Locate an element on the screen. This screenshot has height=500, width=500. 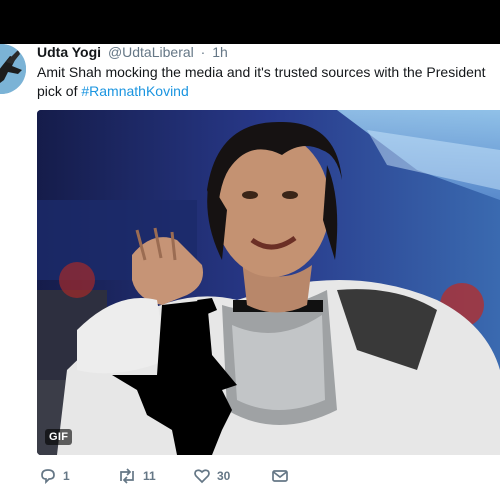
tweet-actions: 1 11 30 is located at coordinates (187, 476).